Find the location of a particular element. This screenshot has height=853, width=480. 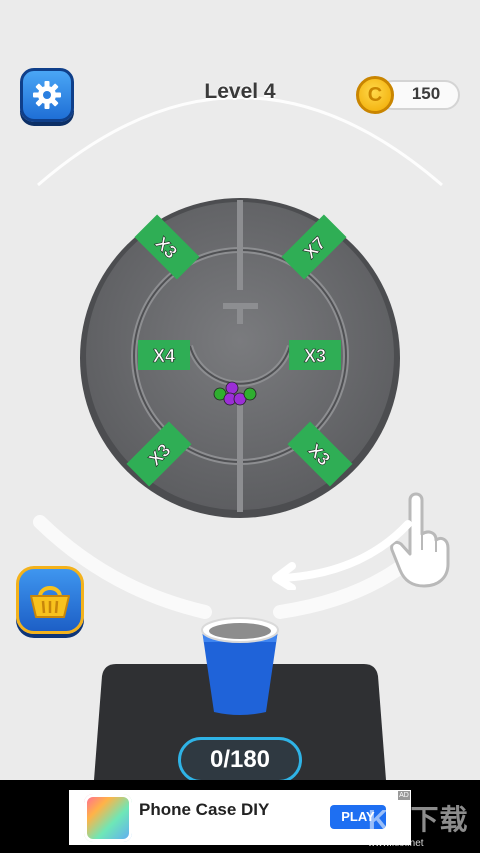

watermark-url: www.kkx.net is located at coordinates (396, 843).